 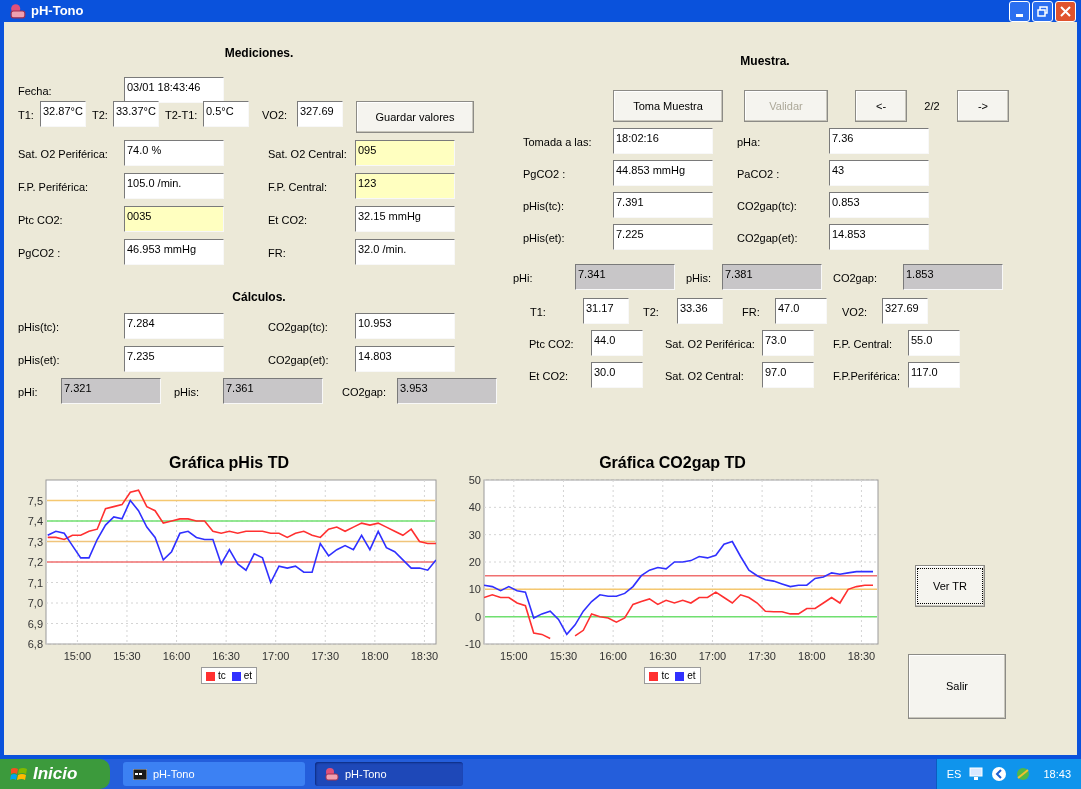 What do you see at coordinates (934, 375) in the screenshot?
I see `text-field: 117.0` at bounding box center [934, 375].